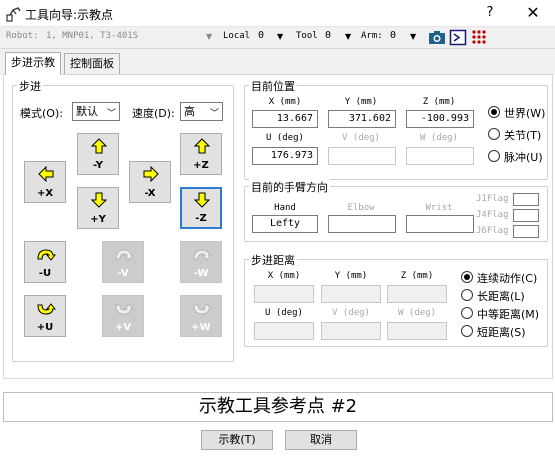 This screenshot has width=555, height=459. I want to click on mode-value: 默认, so click(87, 111).